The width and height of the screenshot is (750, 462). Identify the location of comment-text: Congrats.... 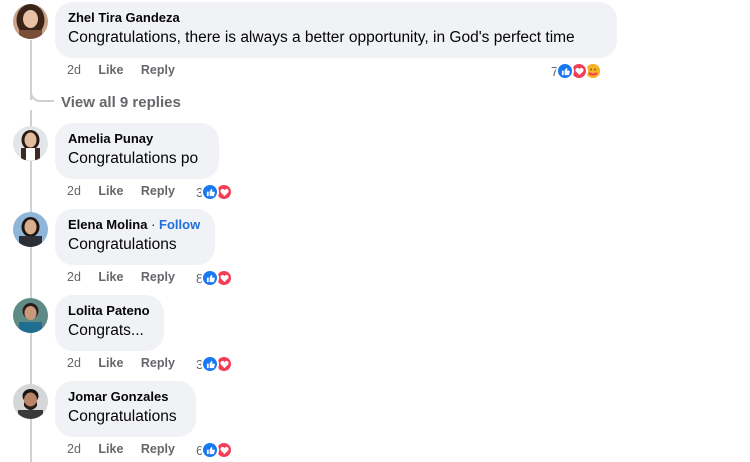
(106, 330).